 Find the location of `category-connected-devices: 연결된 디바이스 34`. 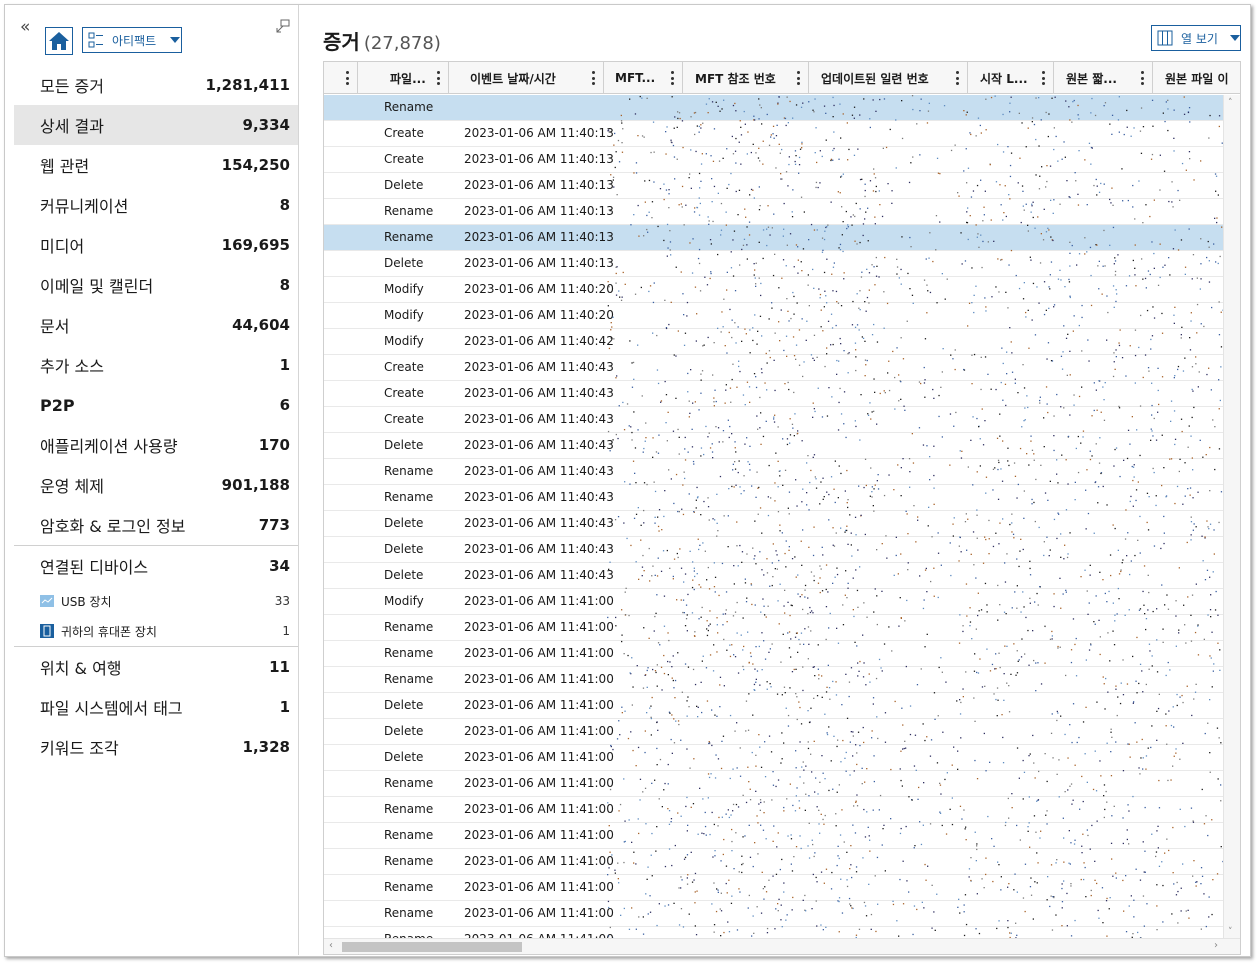

category-connected-devices: 연결된 디바이스 34 is located at coordinates (156, 566).